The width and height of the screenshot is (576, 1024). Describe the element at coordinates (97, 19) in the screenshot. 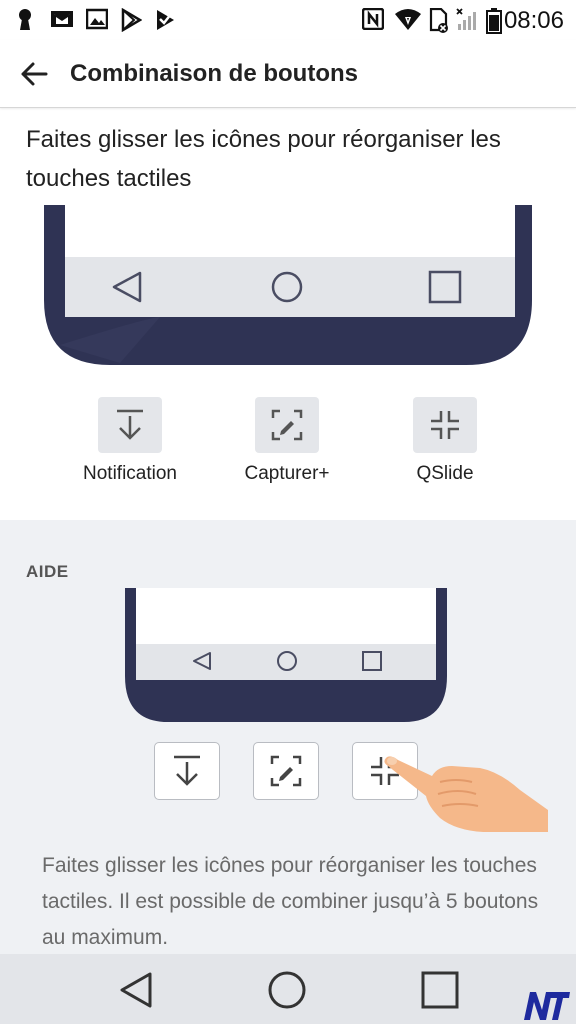

I see `gallery-icon` at that location.